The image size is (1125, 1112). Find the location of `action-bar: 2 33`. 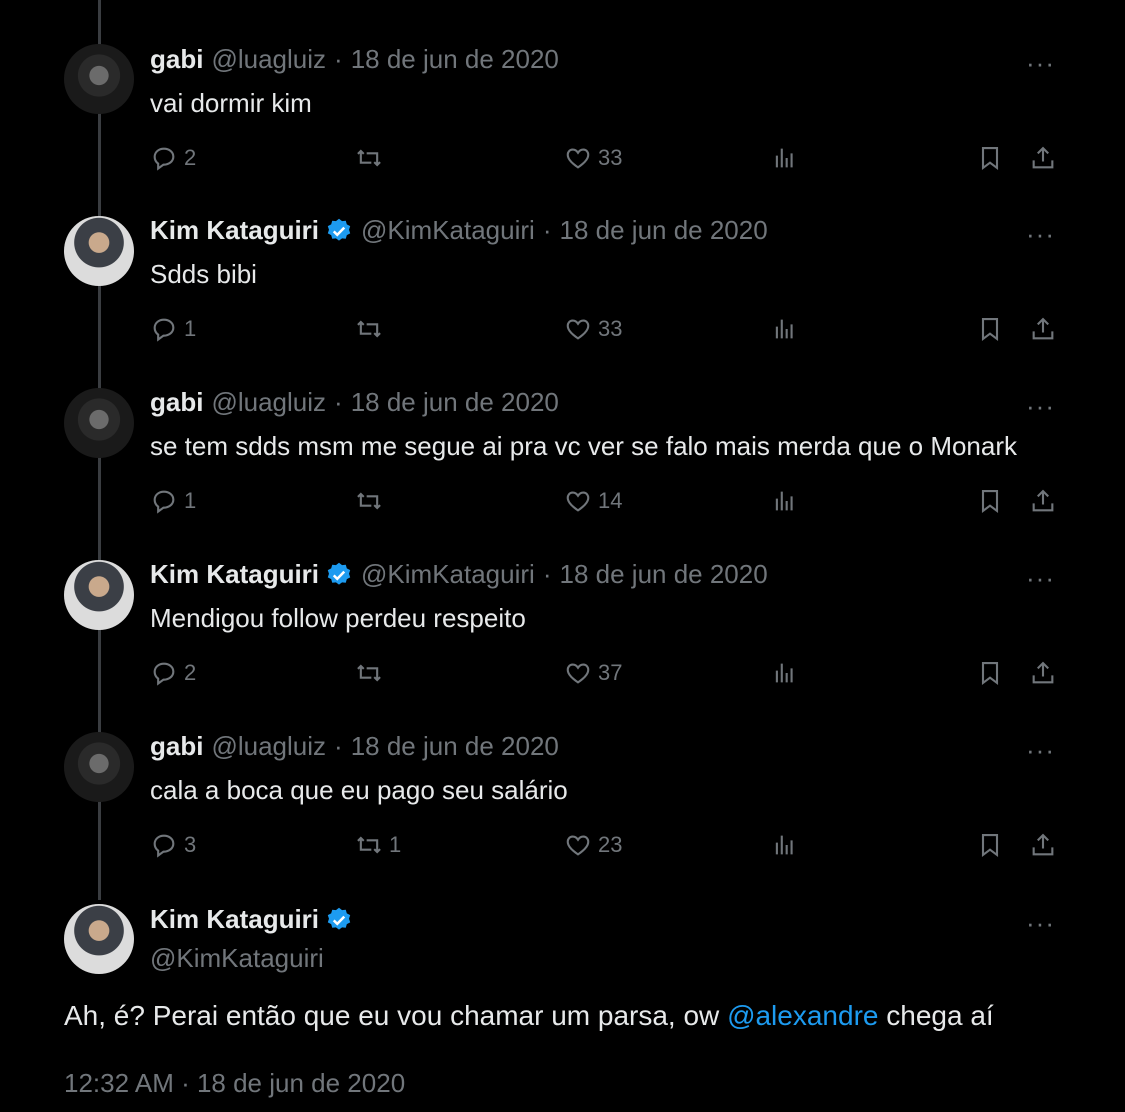

action-bar: 2 33 is located at coordinates (605, 161).